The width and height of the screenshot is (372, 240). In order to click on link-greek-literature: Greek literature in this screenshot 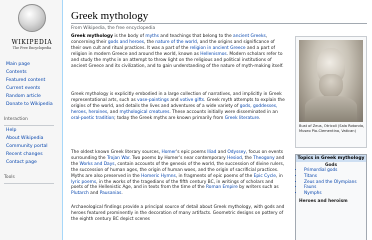, I will do `click(242, 118)`.